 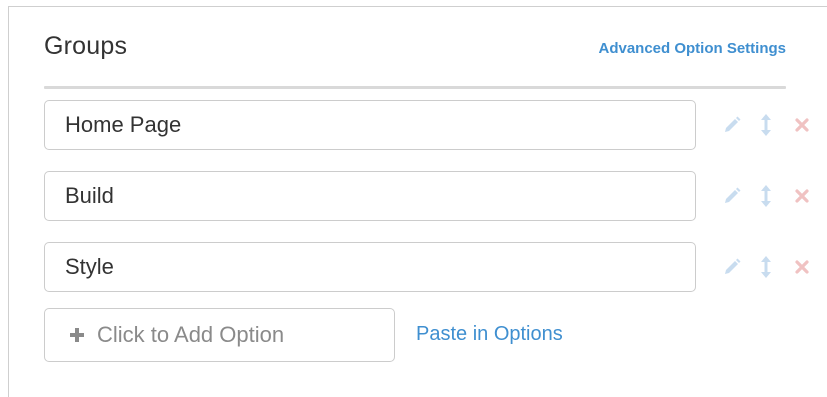 I want to click on option-input-home-page, so click(x=370, y=125).